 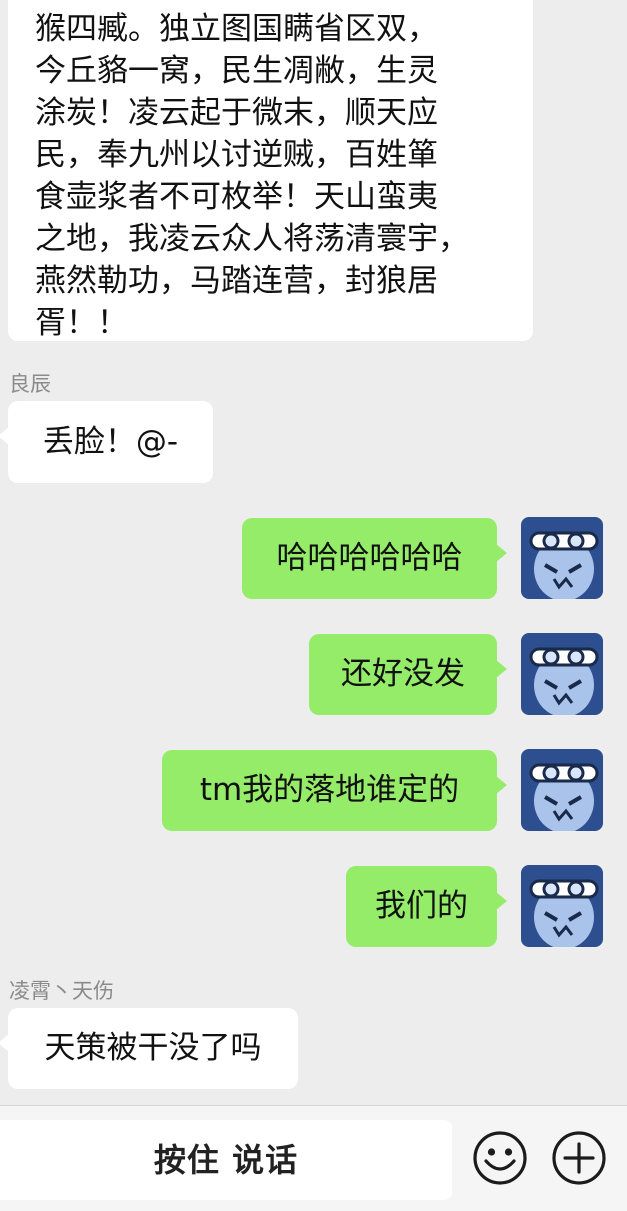 What do you see at coordinates (252, 239) in the screenshot?
I see `message-line: 之地，我凌云众人将荡清寰宇，` at bounding box center [252, 239].